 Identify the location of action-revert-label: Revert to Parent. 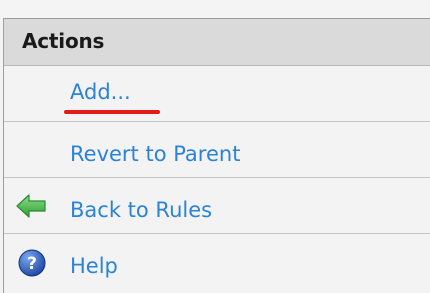
(155, 154).